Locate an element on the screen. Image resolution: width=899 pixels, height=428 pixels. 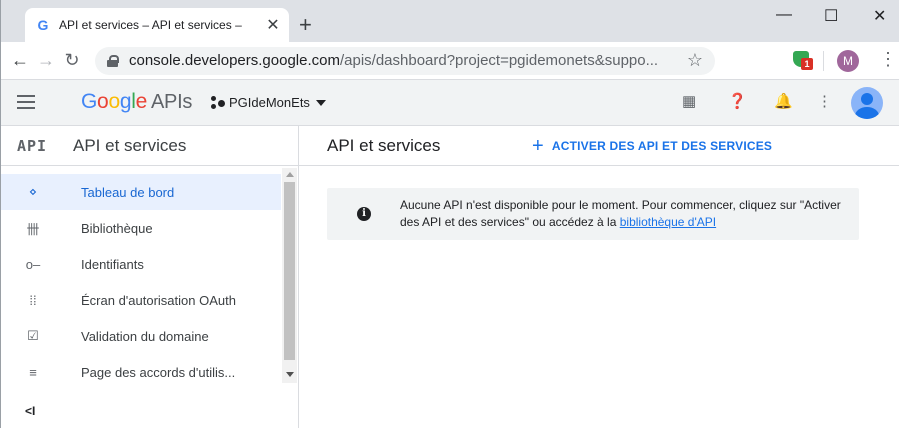
sidebar-item-library: 卌 Bibliothèque is located at coordinates (141, 228).